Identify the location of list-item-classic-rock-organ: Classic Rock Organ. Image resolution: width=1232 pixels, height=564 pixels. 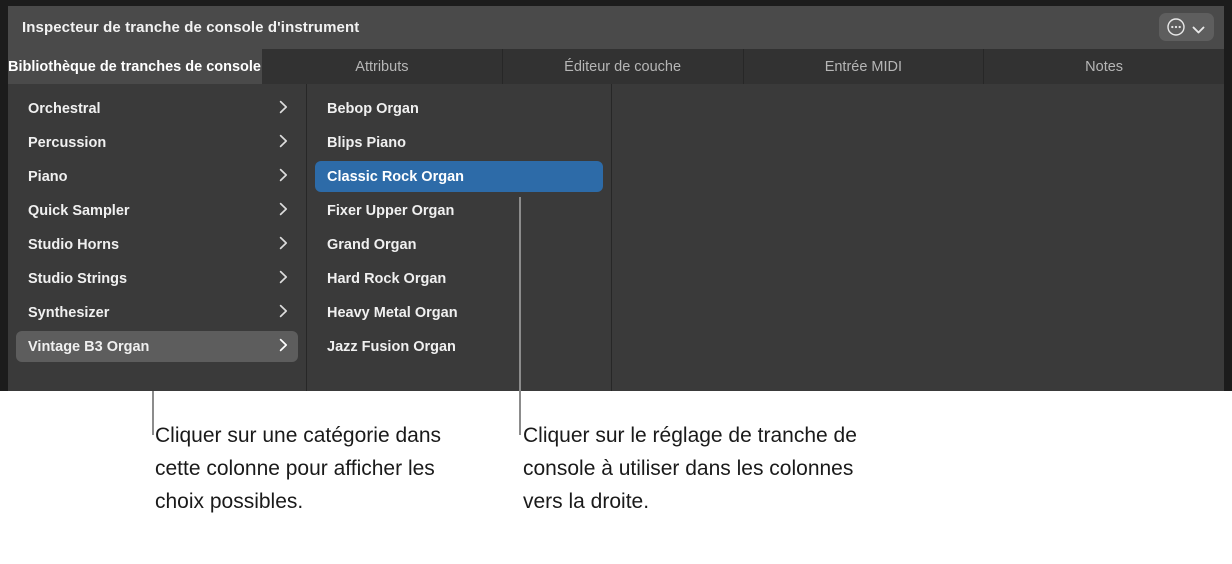
(459, 176).